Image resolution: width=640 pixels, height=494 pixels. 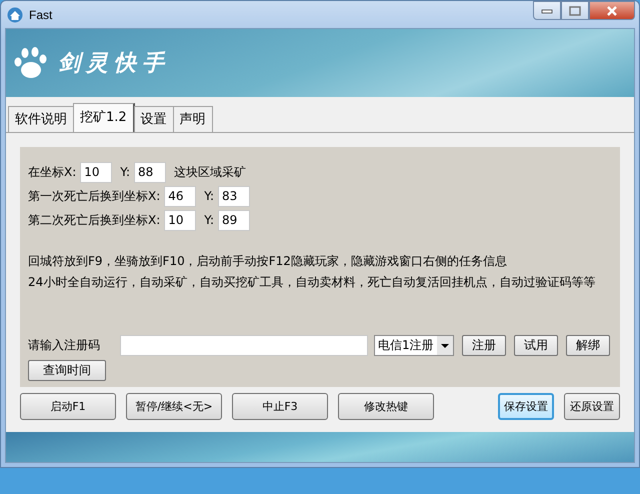 I want to click on app-icon, so click(x=15, y=14).